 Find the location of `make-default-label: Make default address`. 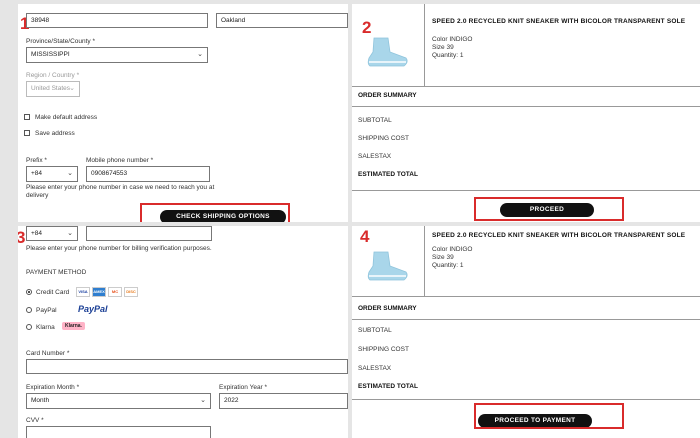

make-default-label: Make default address is located at coordinates (66, 117).